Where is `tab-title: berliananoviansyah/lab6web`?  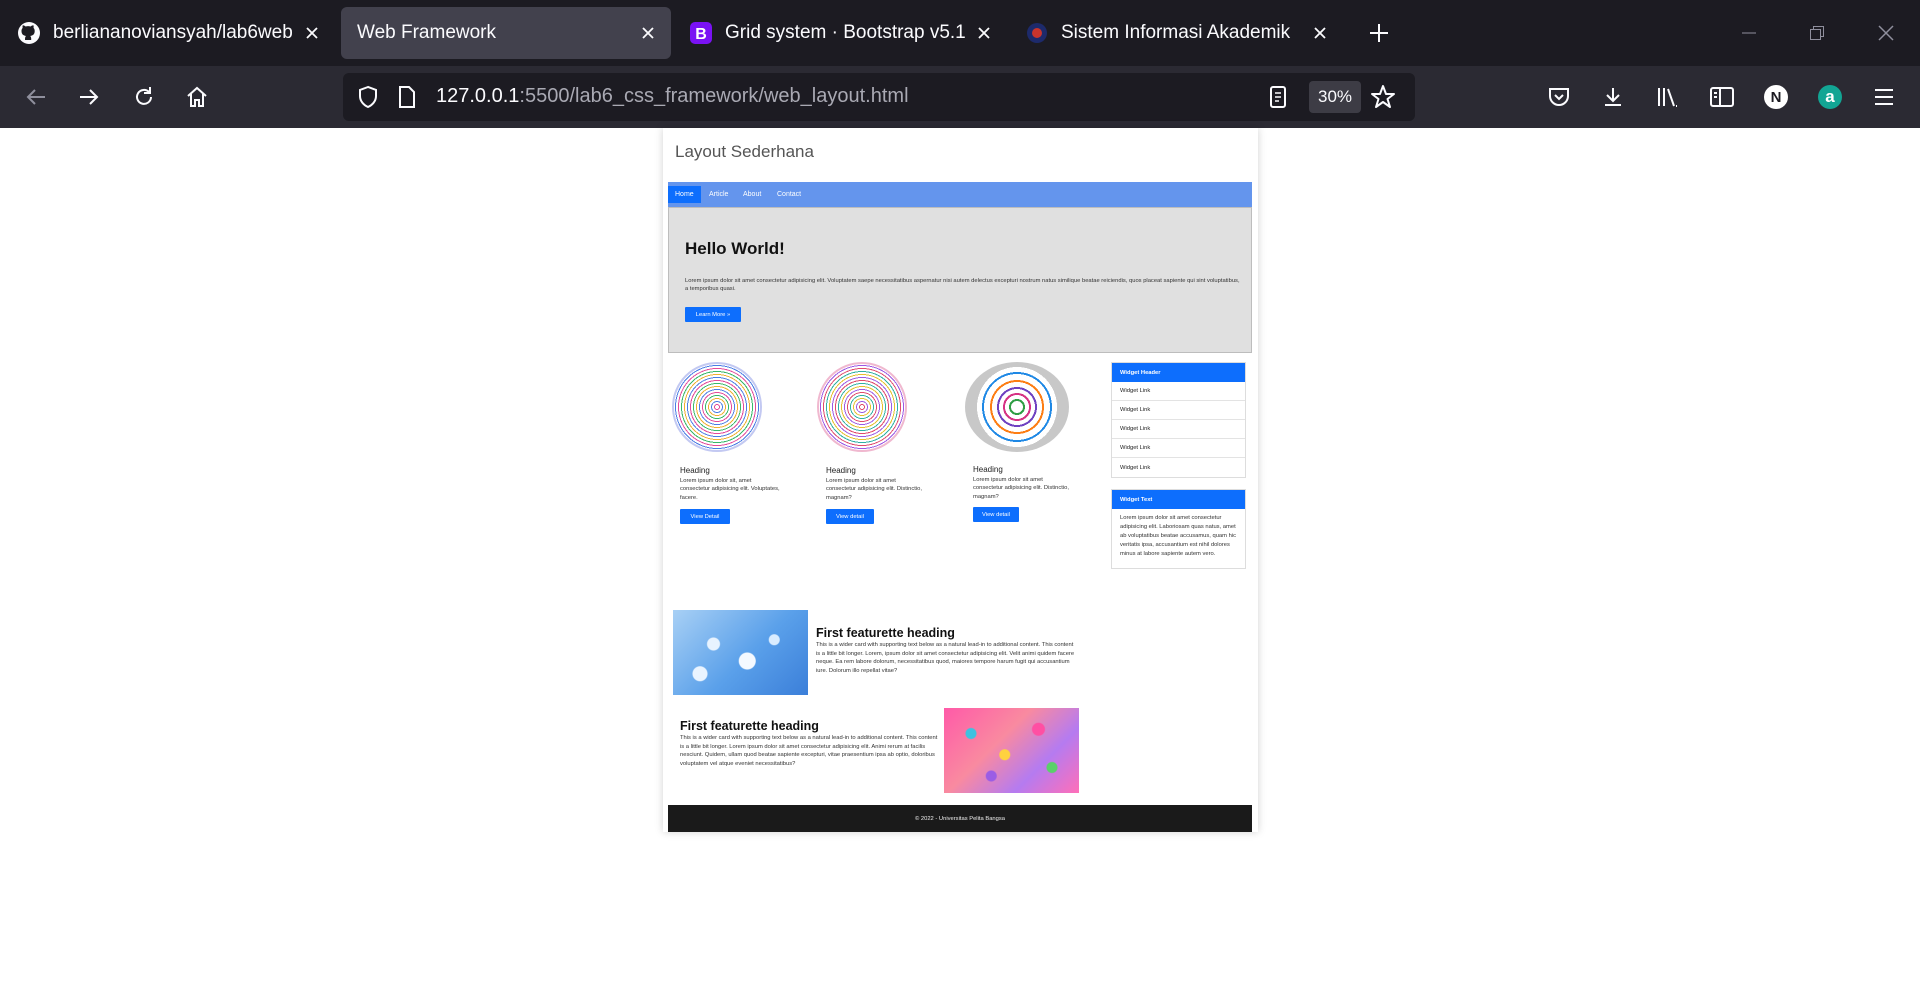
tab-title: berliananoviansyah/lab6web is located at coordinates (173, 32).